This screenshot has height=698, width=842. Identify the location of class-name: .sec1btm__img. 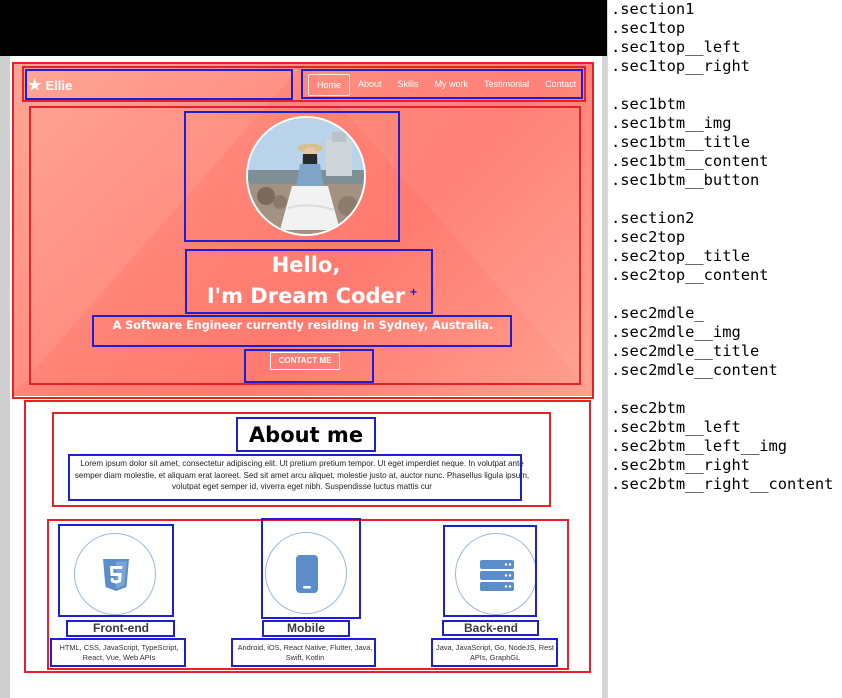
(671, 123).